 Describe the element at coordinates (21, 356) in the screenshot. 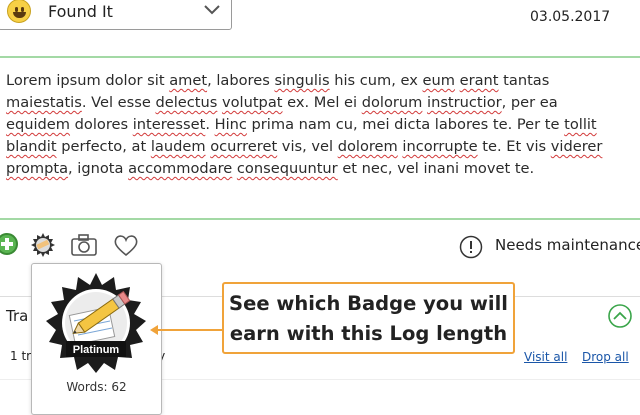

I see `history-count: 1 tr` at that location.